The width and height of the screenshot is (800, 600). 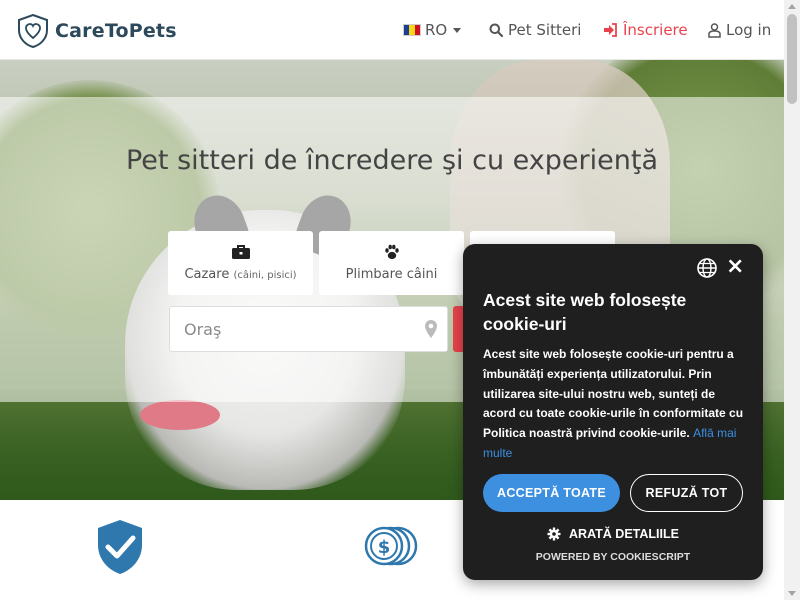 I want to click on map-pin-icon, so click(x=431, y=329).